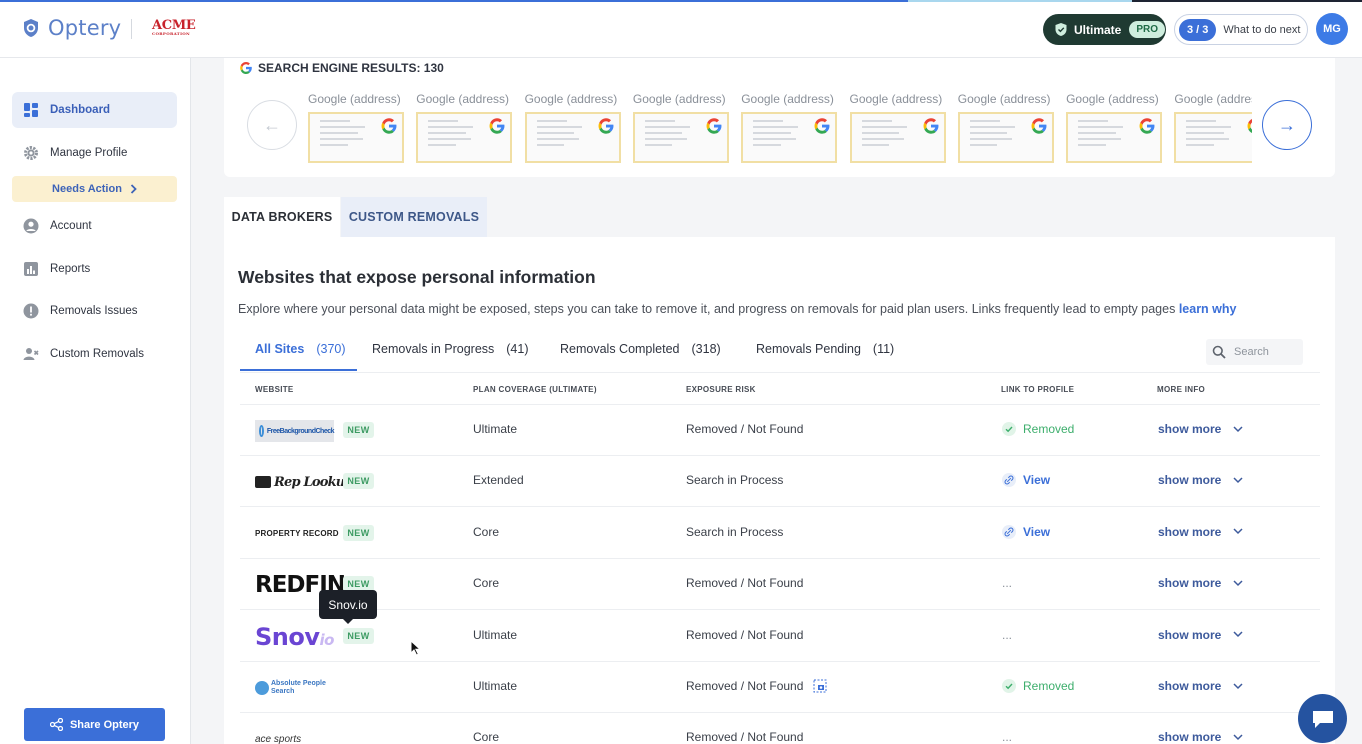 Image resolution: width=1362 pixels, height=744 pixels. Describe the element at coordinates (31, 28) in the screenshot. I see `shield-logo-icon` at that location.